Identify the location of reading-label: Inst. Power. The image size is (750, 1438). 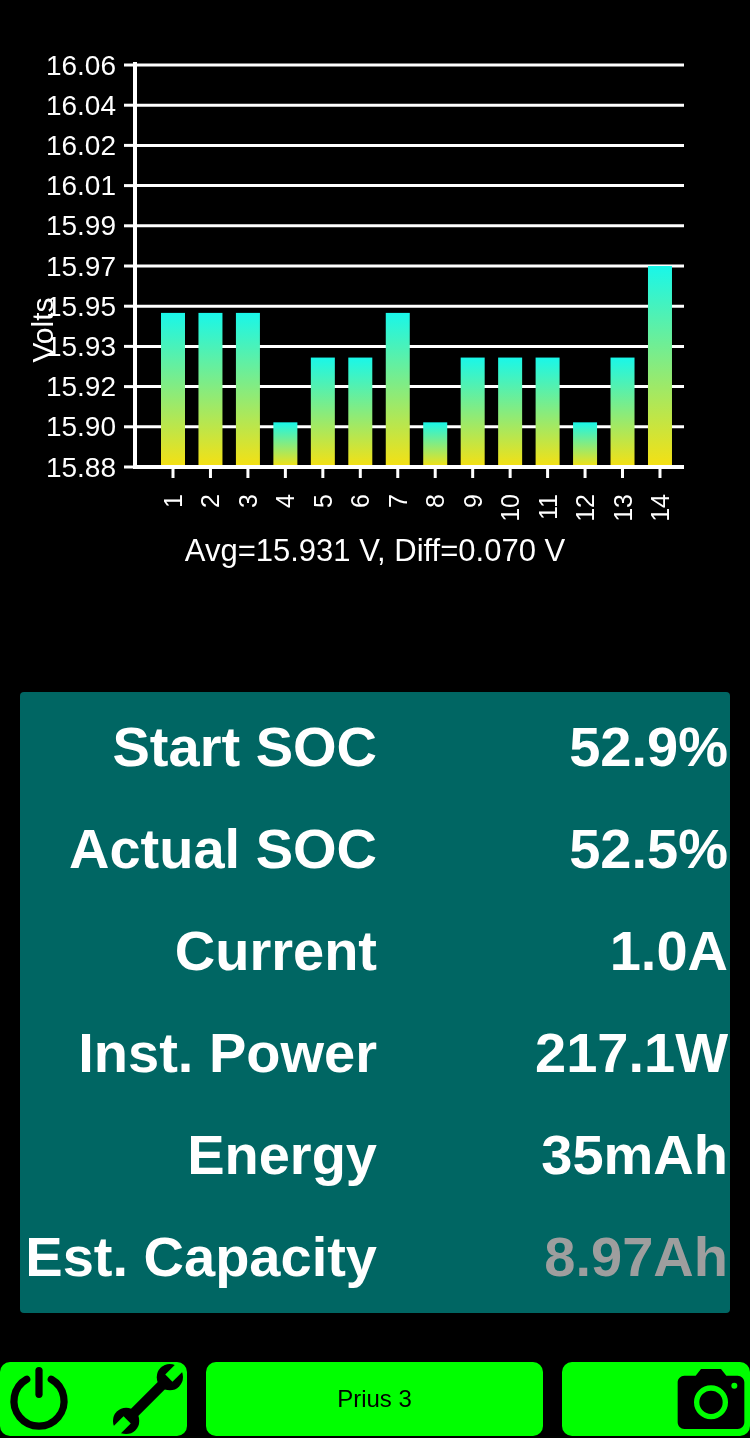
(227, 1053).